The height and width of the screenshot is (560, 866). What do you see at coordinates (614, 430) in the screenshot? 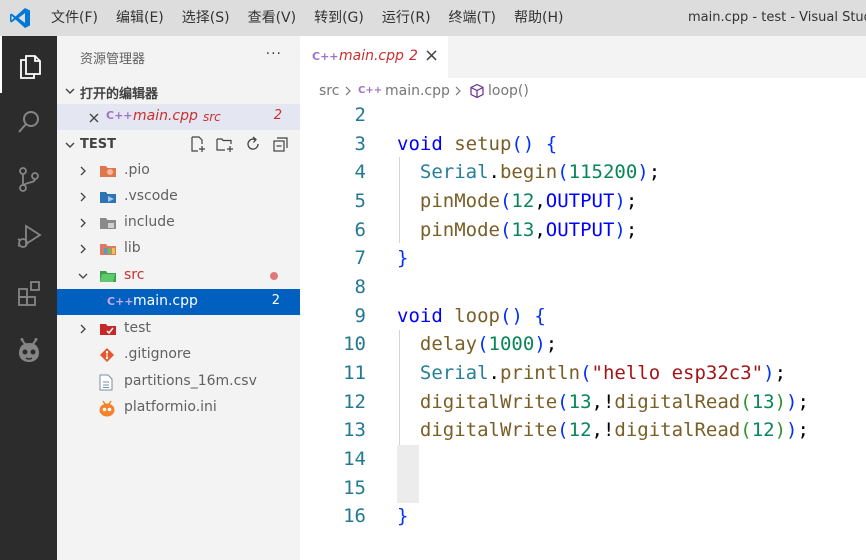
I see `code-line: digitalWrite(12,!digitalRead(12));` at bounding box center [614, 430].